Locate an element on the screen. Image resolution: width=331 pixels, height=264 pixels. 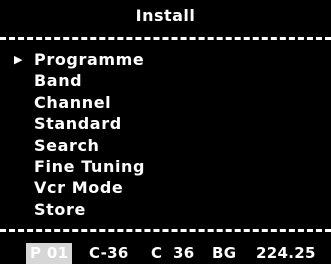
menu-item-label: Band is located at coordinates (58, 81).